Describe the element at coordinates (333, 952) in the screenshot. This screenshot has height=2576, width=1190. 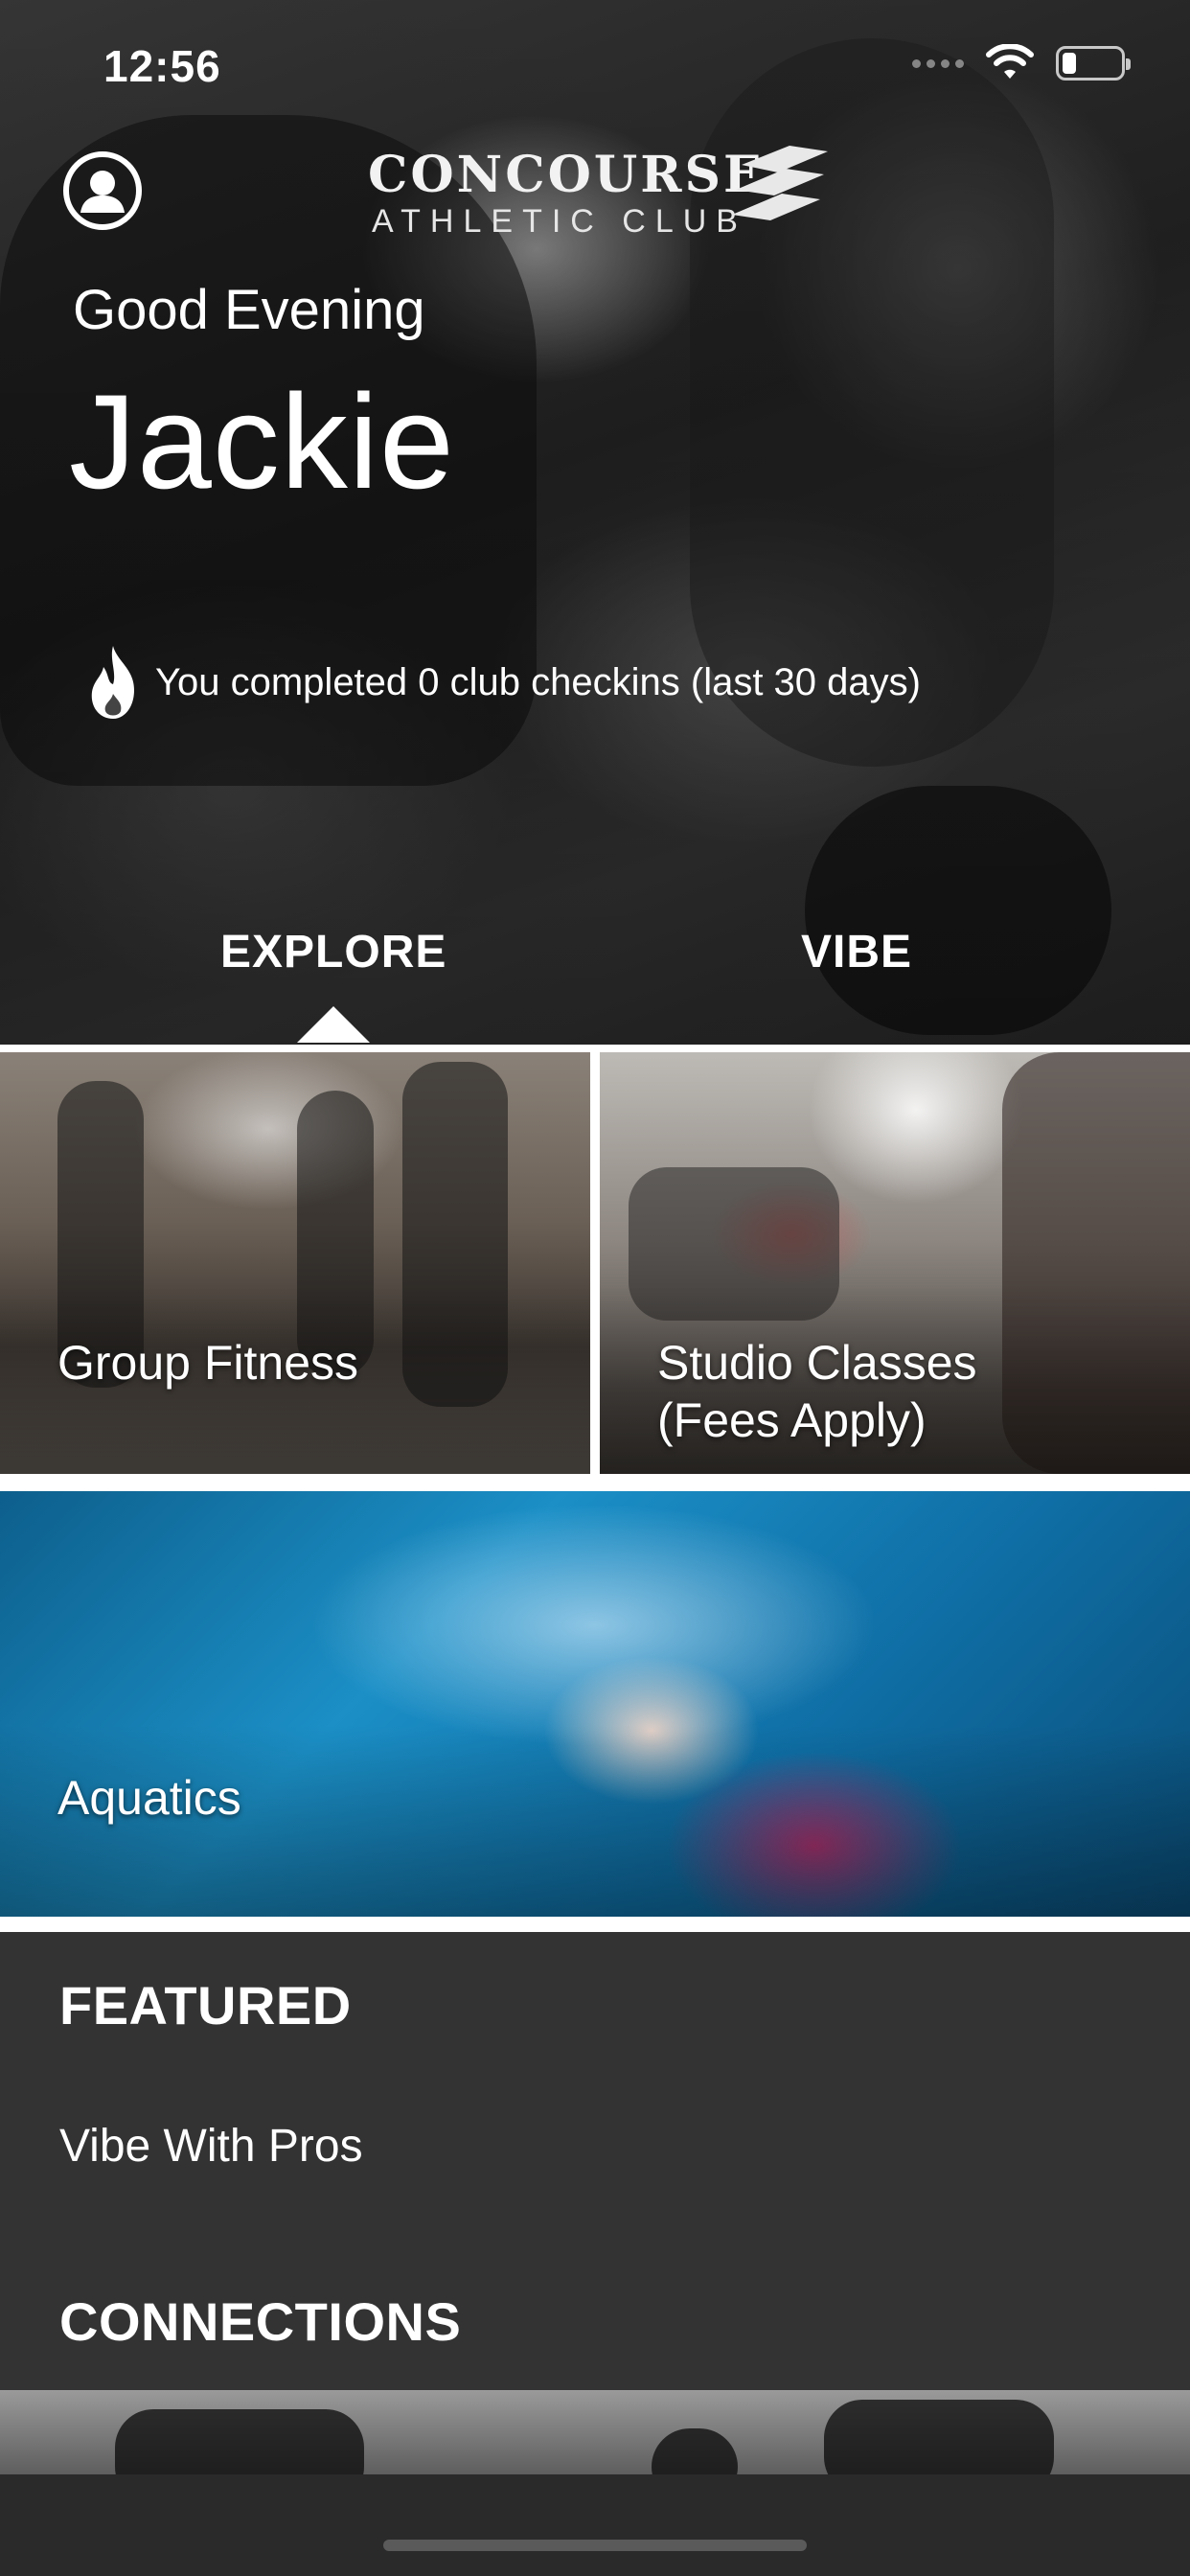
I see `tab-explore: EXPLORE` at that location.